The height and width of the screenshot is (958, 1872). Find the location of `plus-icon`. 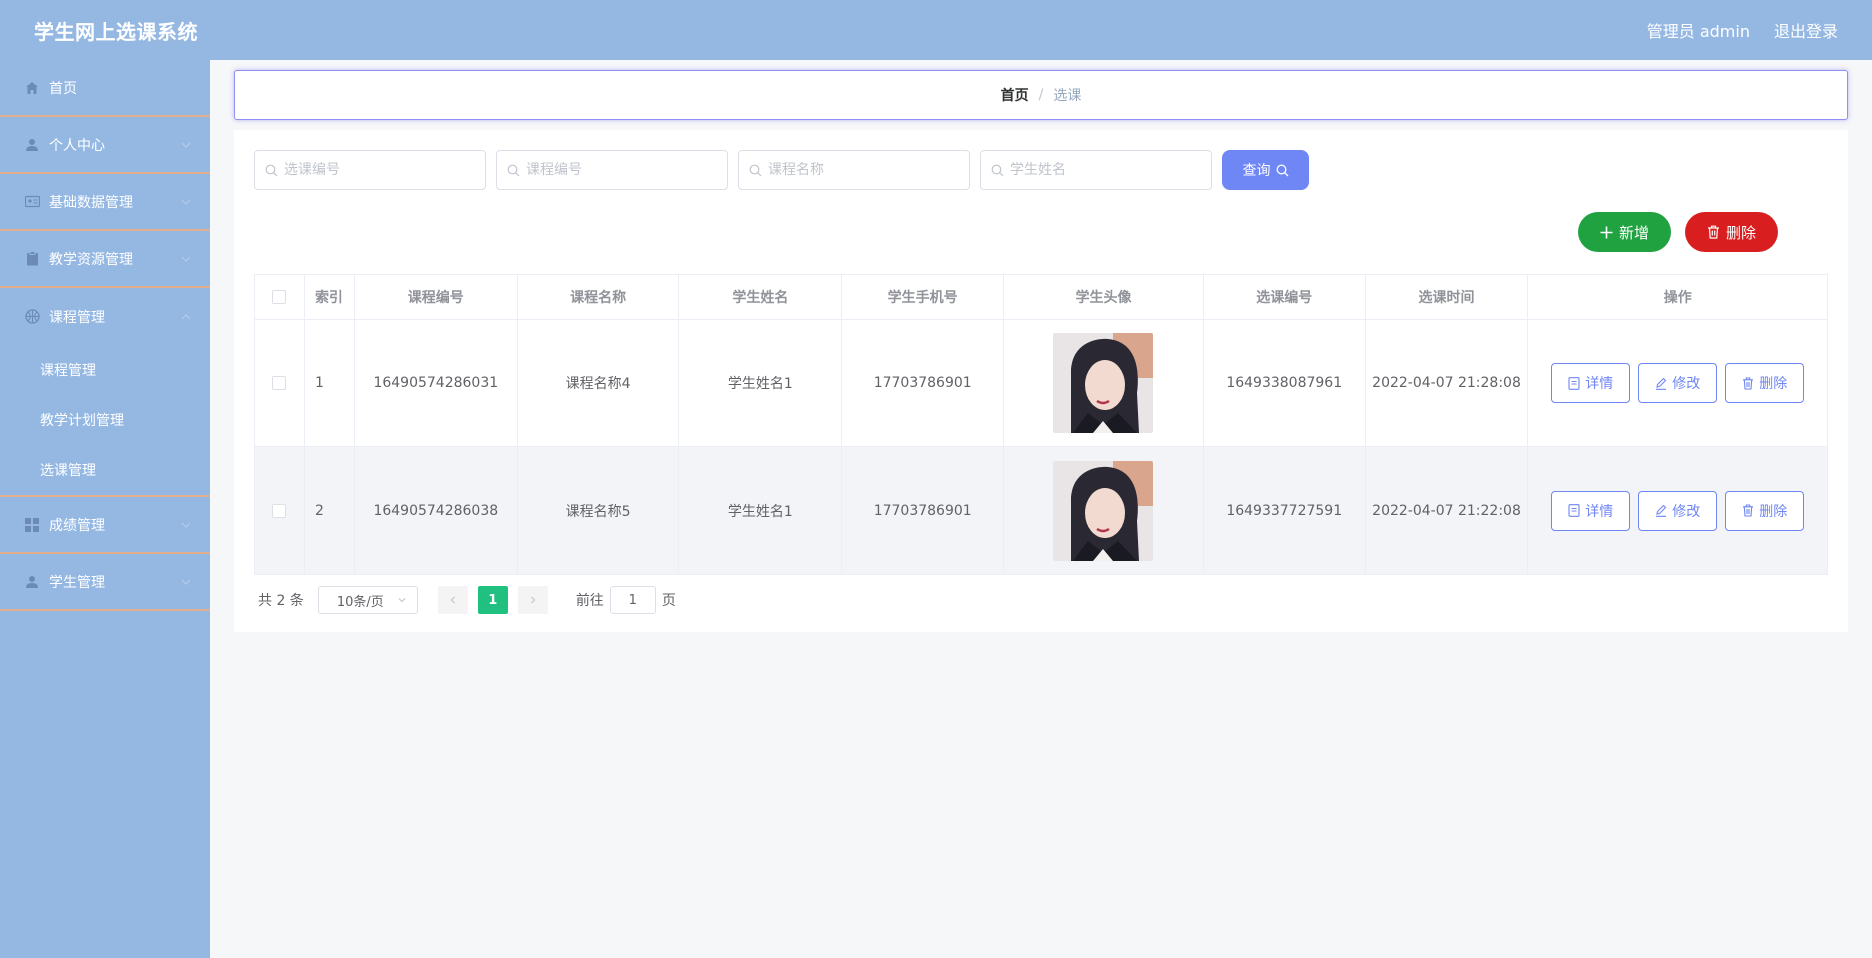

plus-icon is located at coordinates (1606, 232).